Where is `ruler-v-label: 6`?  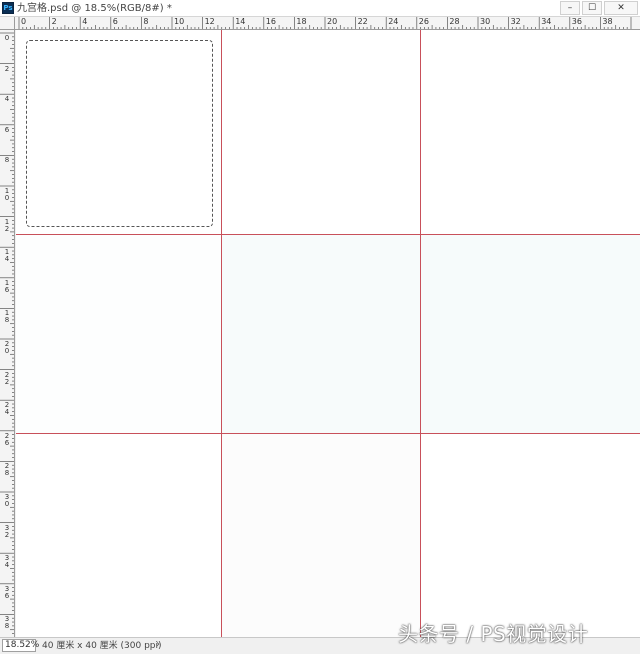
ruler-v-label: 6 is located at coordinates (7, 129).